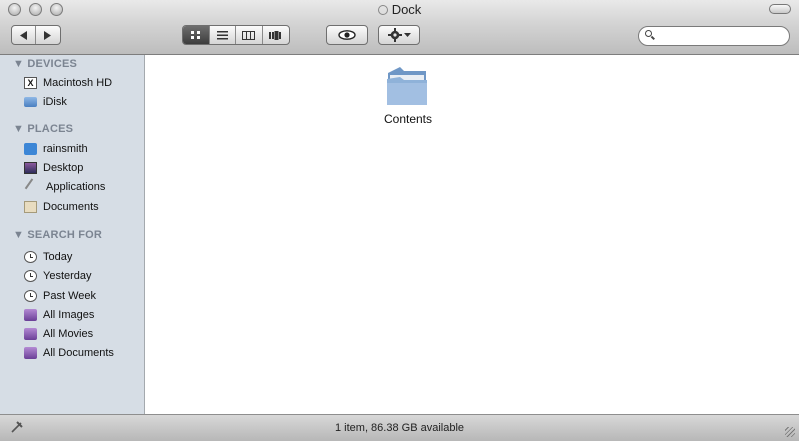 This screenshot has width=799, height=441. I want to click on sidebar-heading-search-for: ▼ SEARCH FOR, so click(58, 235).